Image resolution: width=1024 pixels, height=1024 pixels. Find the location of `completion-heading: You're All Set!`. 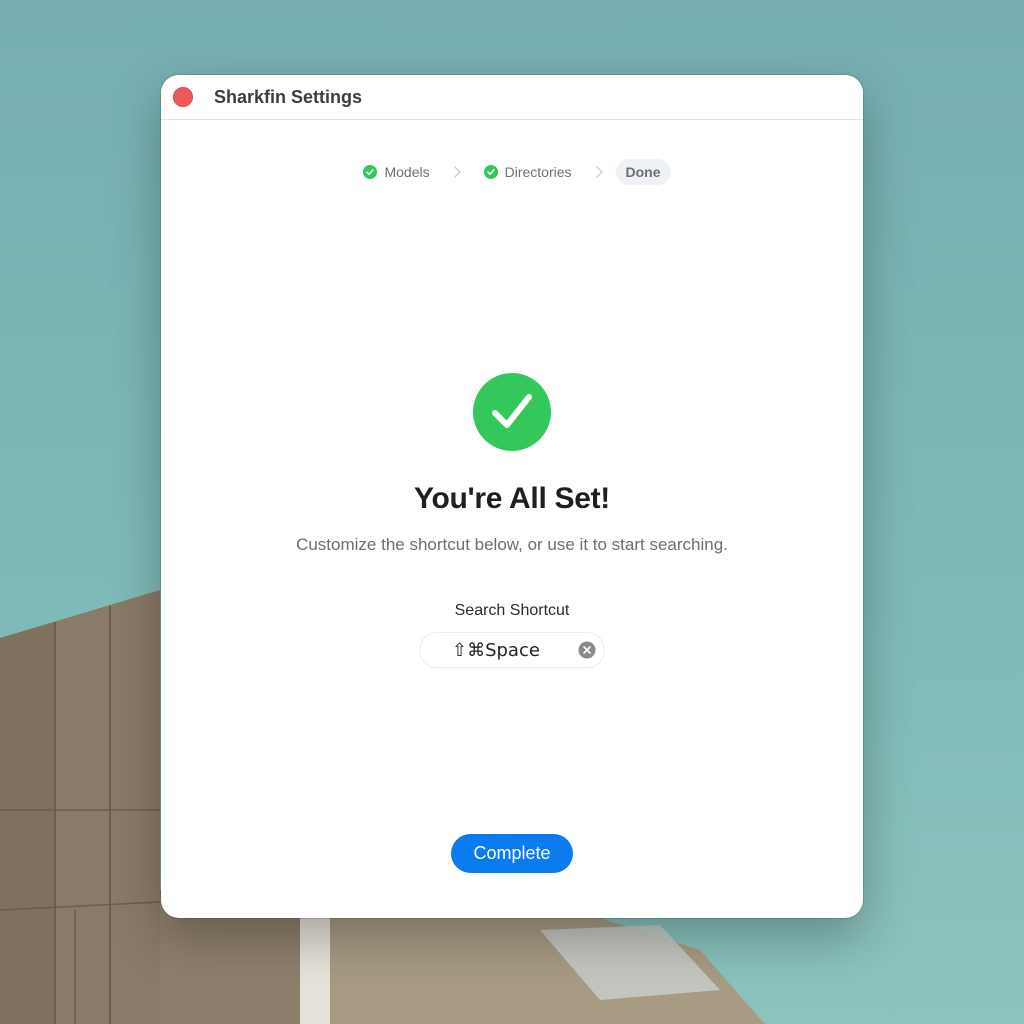

completion-heading: You're All Set! is located at coordinates (512, 498).